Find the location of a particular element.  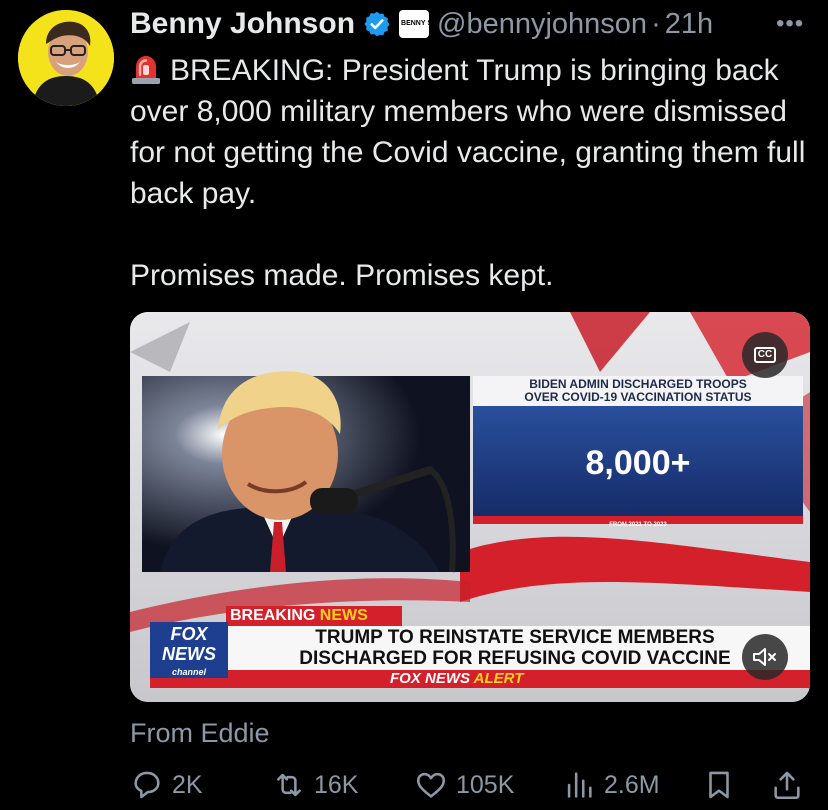

muted-speaker-icon is located at coordinates (764, 657).